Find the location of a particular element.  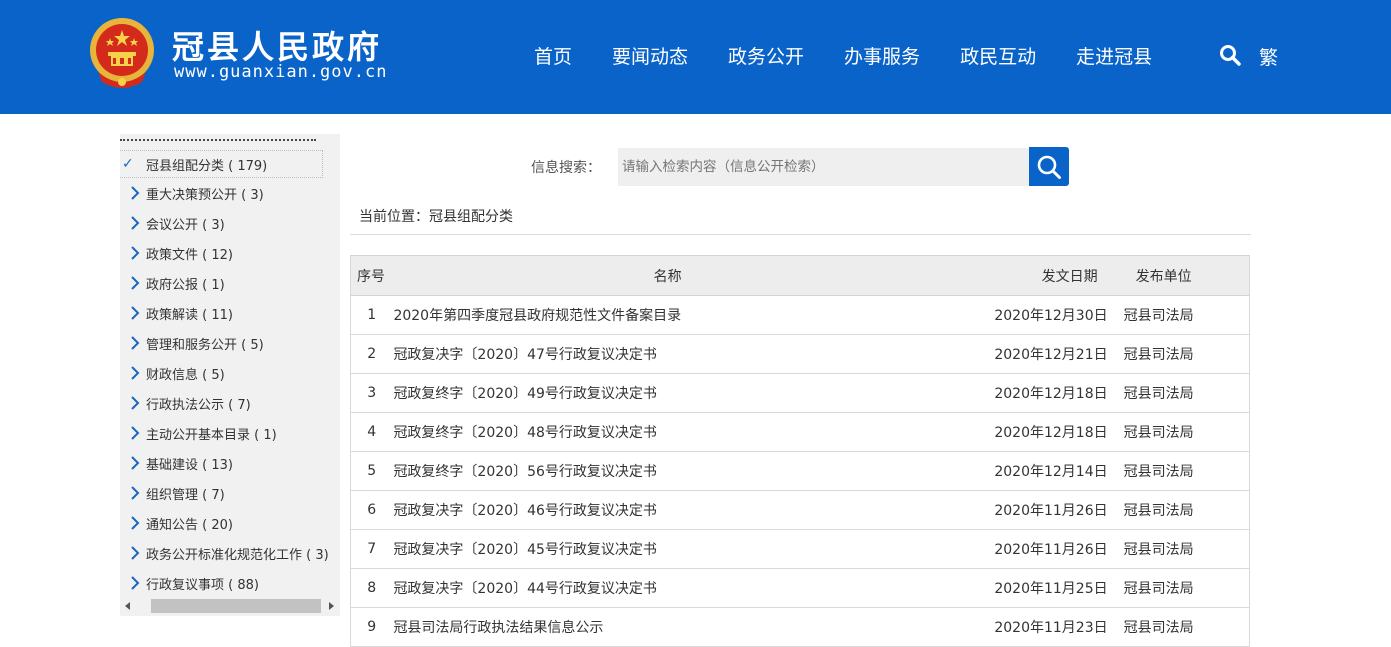

row-number: 6 is located at coordinates (371, 510).